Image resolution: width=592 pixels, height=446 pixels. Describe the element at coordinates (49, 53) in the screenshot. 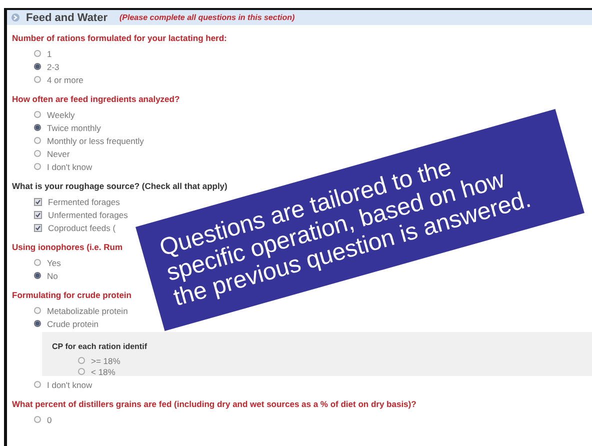

I see `option-label: 1` at that location.